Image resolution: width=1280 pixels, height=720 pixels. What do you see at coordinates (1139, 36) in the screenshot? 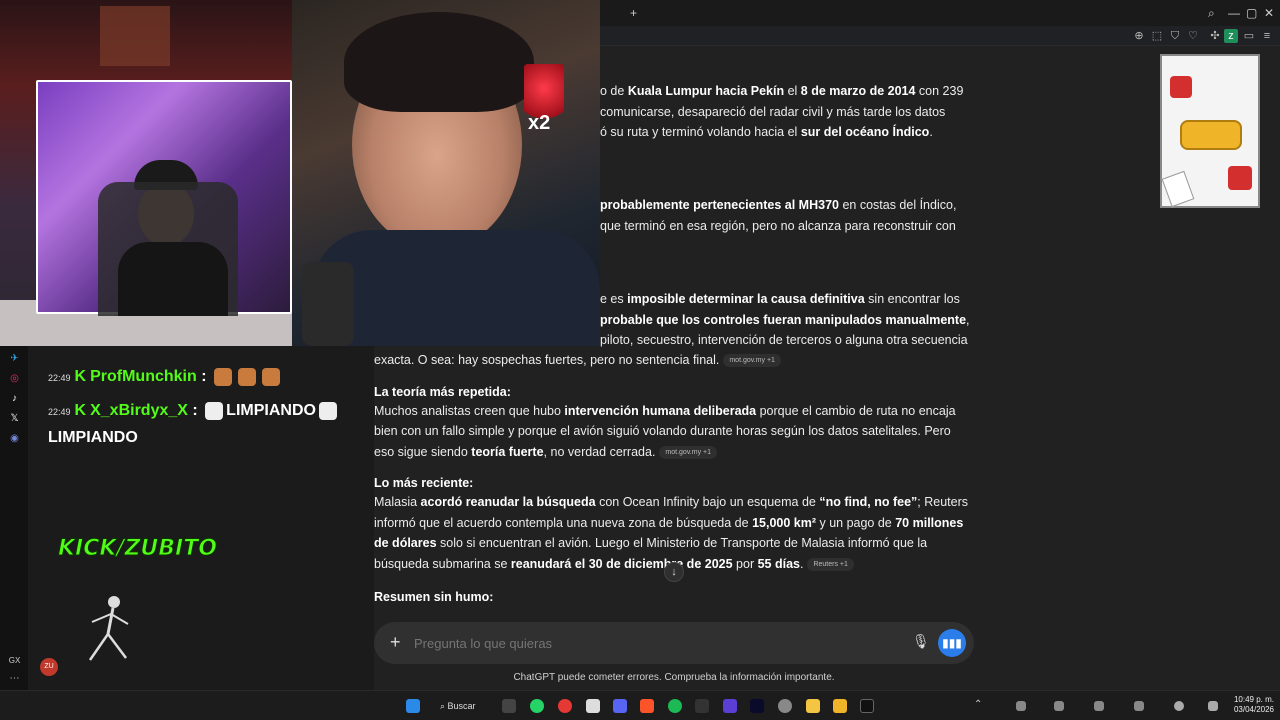
I see `zoom-icon: ⊕` at bounding box center [1139, 36].